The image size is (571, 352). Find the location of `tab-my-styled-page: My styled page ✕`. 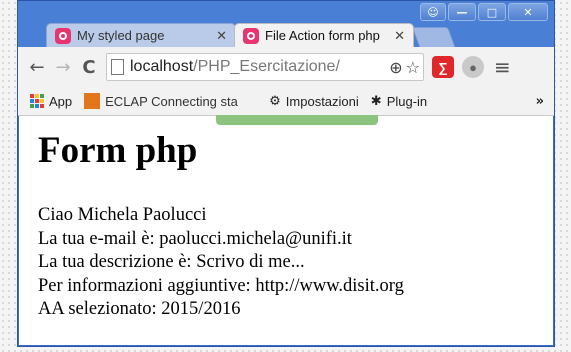

tab-my-styled-page: My styled page ✕ is located at coordinates (141, 35).